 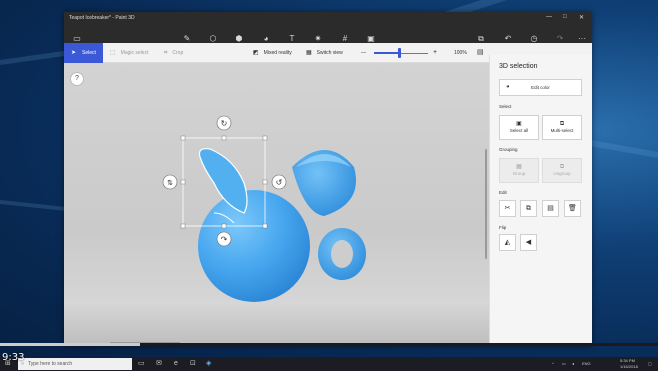 What do you see at coordinates (176, 364) in the screenshot?
I see `edge-icon: e` at bounding box center [176, 364].